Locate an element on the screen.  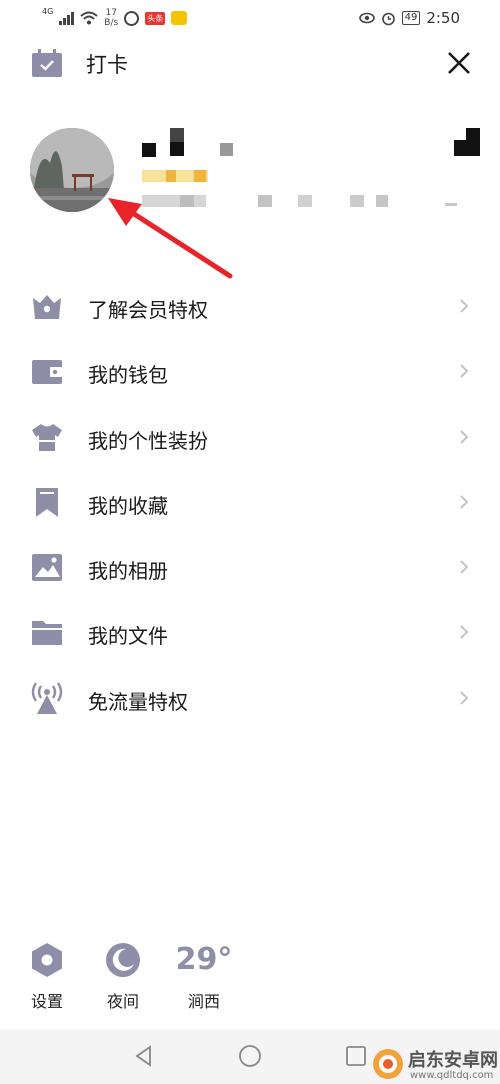
image-icon is located at coordinates (47, 568).